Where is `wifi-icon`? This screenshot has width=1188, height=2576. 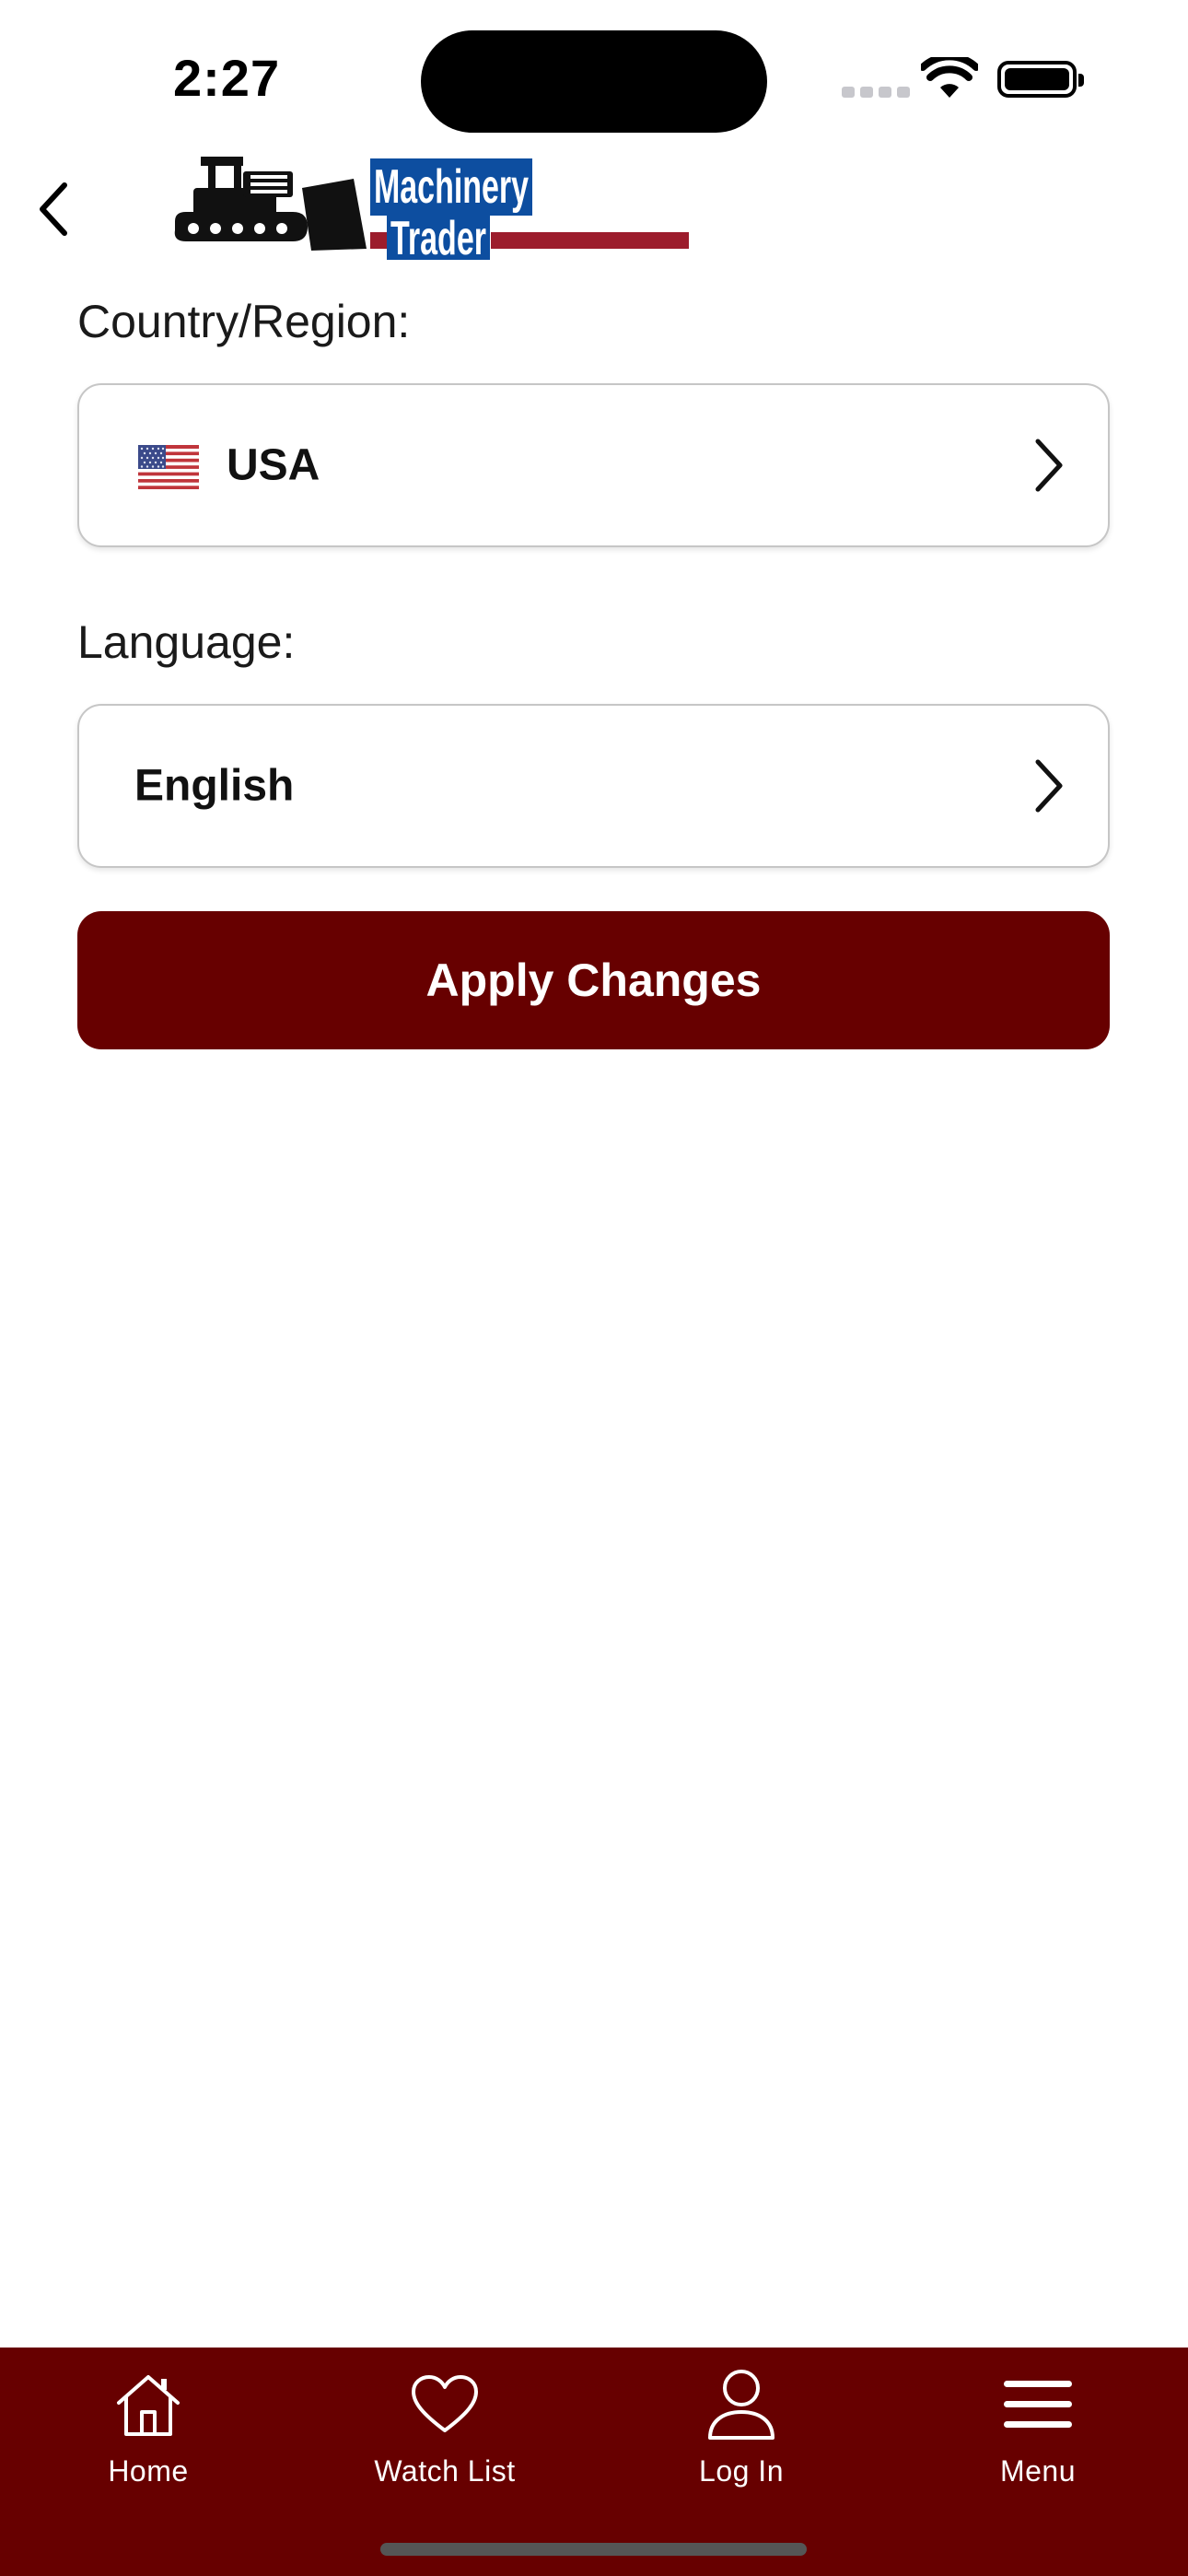 wifi-icon is located at coordinates (949, 78).